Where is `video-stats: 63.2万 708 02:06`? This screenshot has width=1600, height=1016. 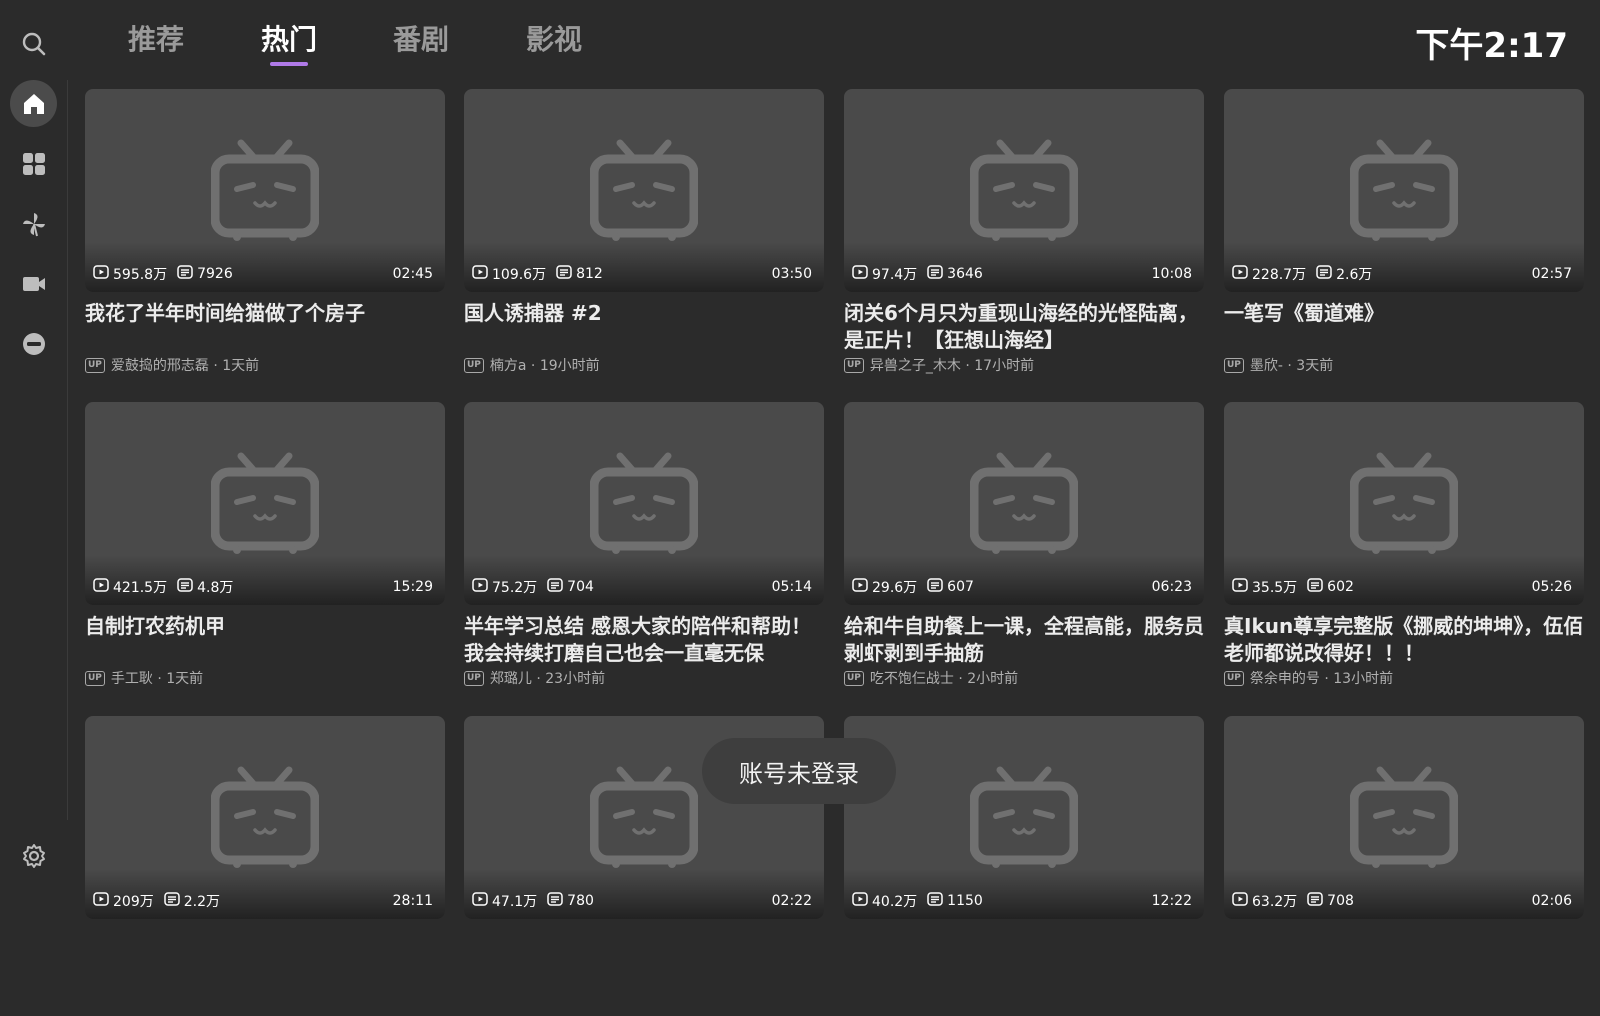
video-stats: 63.2万 708 02:06 is located at coordinates (1402, 901).